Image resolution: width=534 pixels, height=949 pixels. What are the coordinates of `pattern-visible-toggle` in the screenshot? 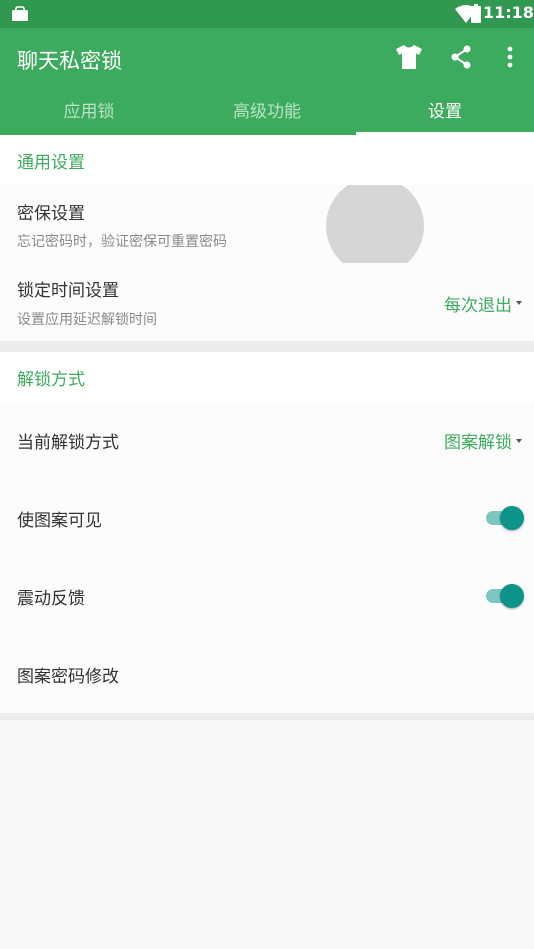 It's located at (506, 518).